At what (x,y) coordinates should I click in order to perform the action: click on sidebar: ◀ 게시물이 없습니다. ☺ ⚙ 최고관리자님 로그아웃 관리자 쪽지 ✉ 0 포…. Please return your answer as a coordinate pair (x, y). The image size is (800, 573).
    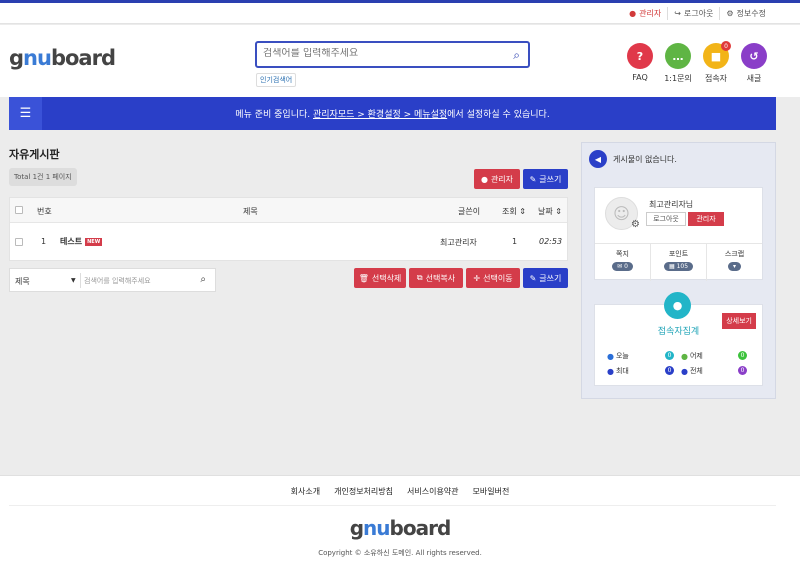
    Looking at the image, I should click on (678, 270).